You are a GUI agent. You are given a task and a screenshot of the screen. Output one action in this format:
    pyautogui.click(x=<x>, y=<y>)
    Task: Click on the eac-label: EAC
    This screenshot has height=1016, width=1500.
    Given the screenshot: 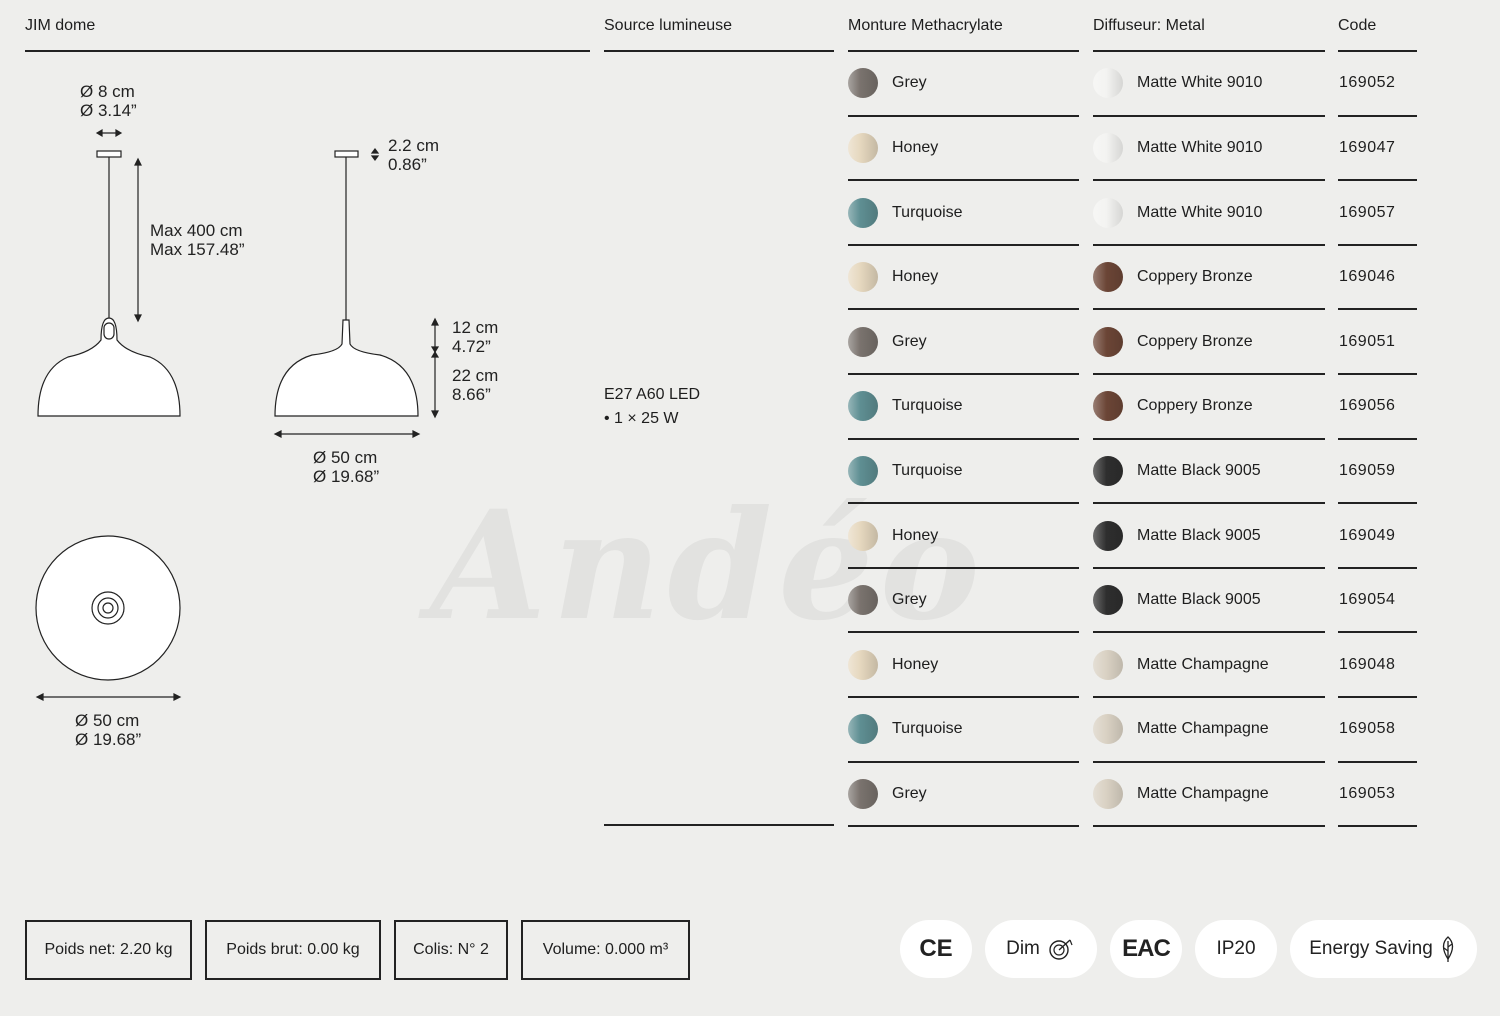 What is the action you would take?
    pyautogui.click(x=1146, y=948)
    